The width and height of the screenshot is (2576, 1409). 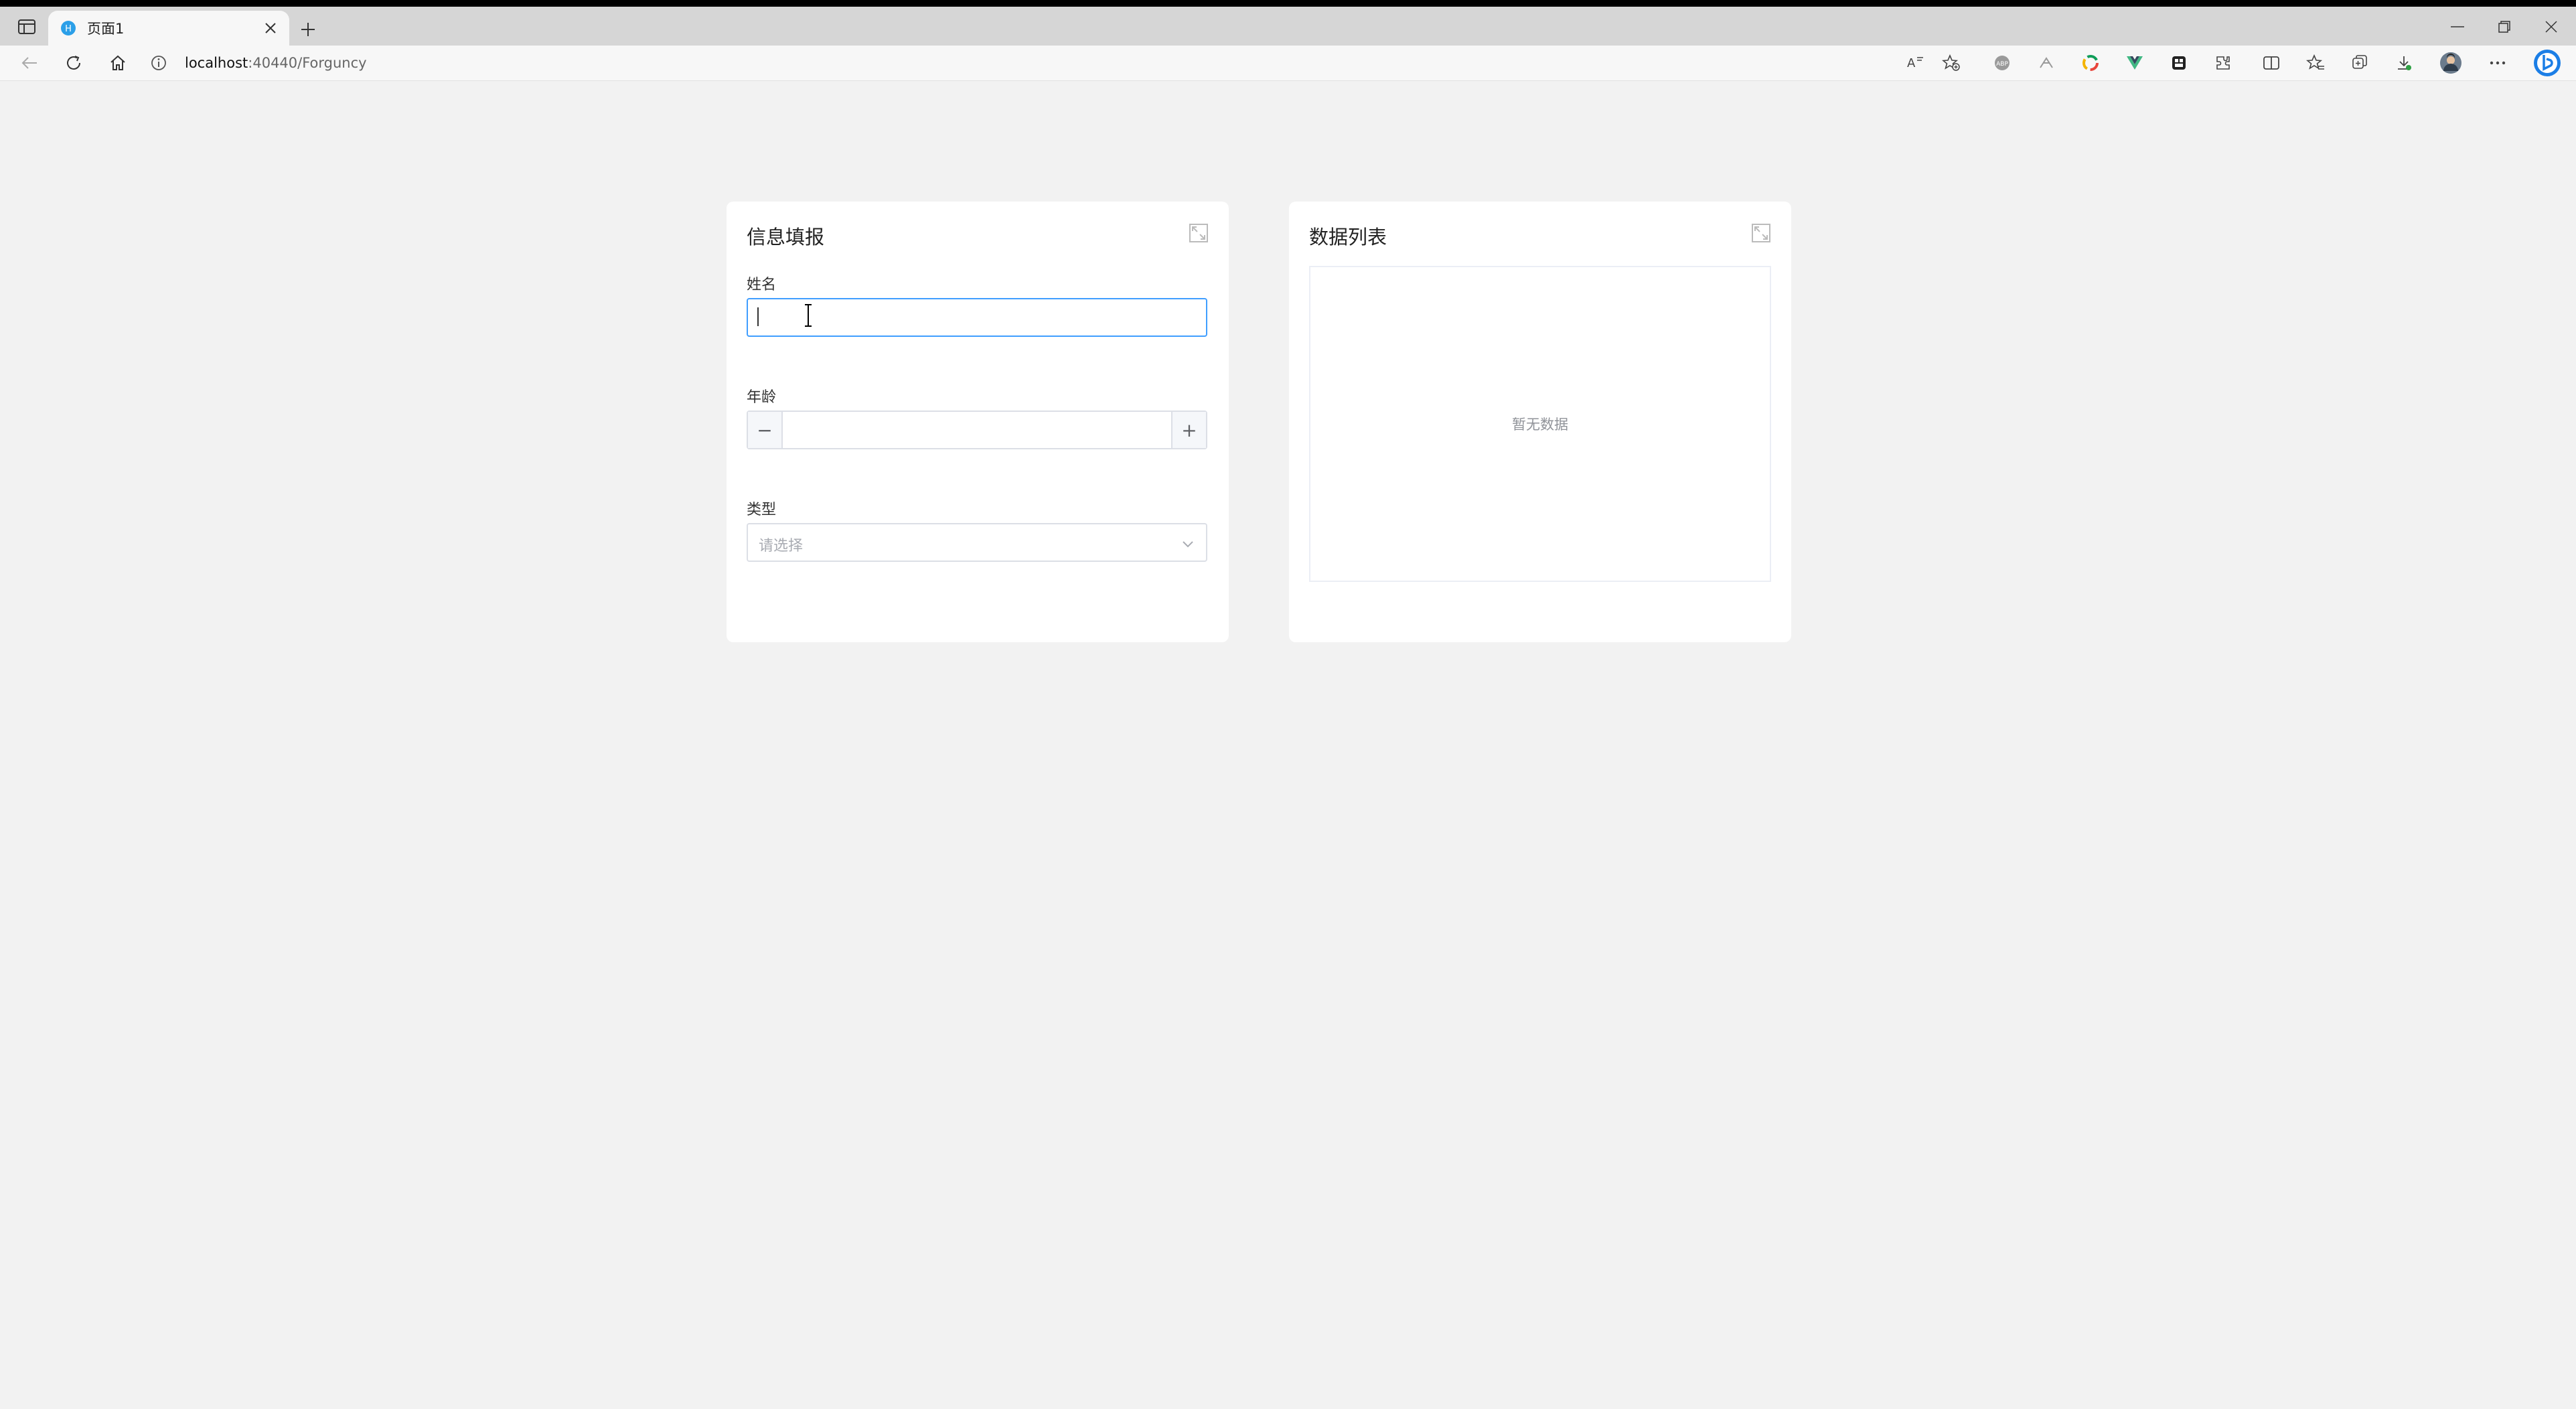 I want to click on back-icon, so click(x=29, y=63).